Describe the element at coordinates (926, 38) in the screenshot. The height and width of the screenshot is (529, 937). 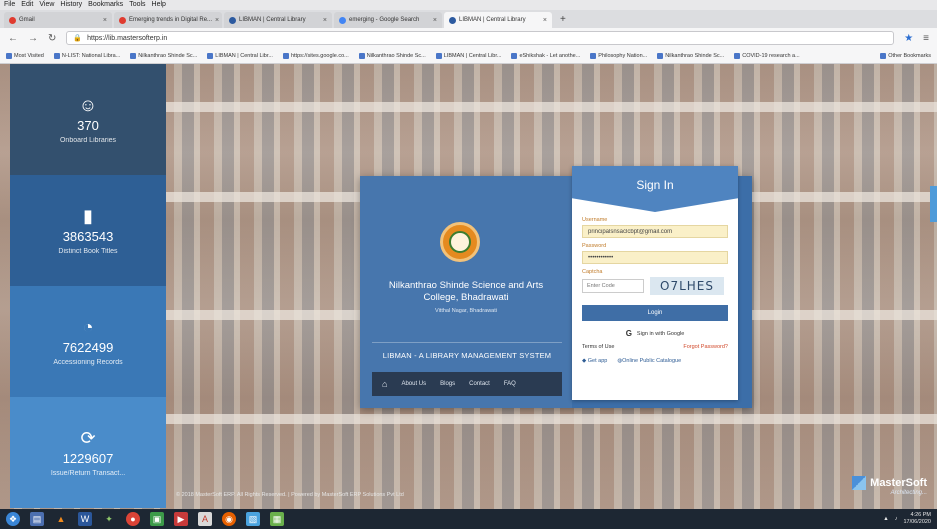
I see `menu-icon: ≡` at that location.